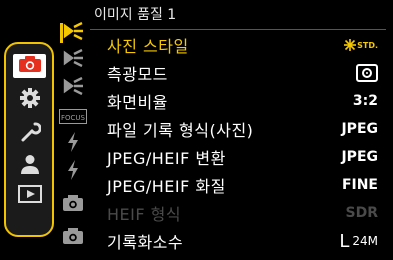  Describe the element at coordinates (148, 46) in the screenshot. I see `menu-item-label: 사진 스타일` at that location.